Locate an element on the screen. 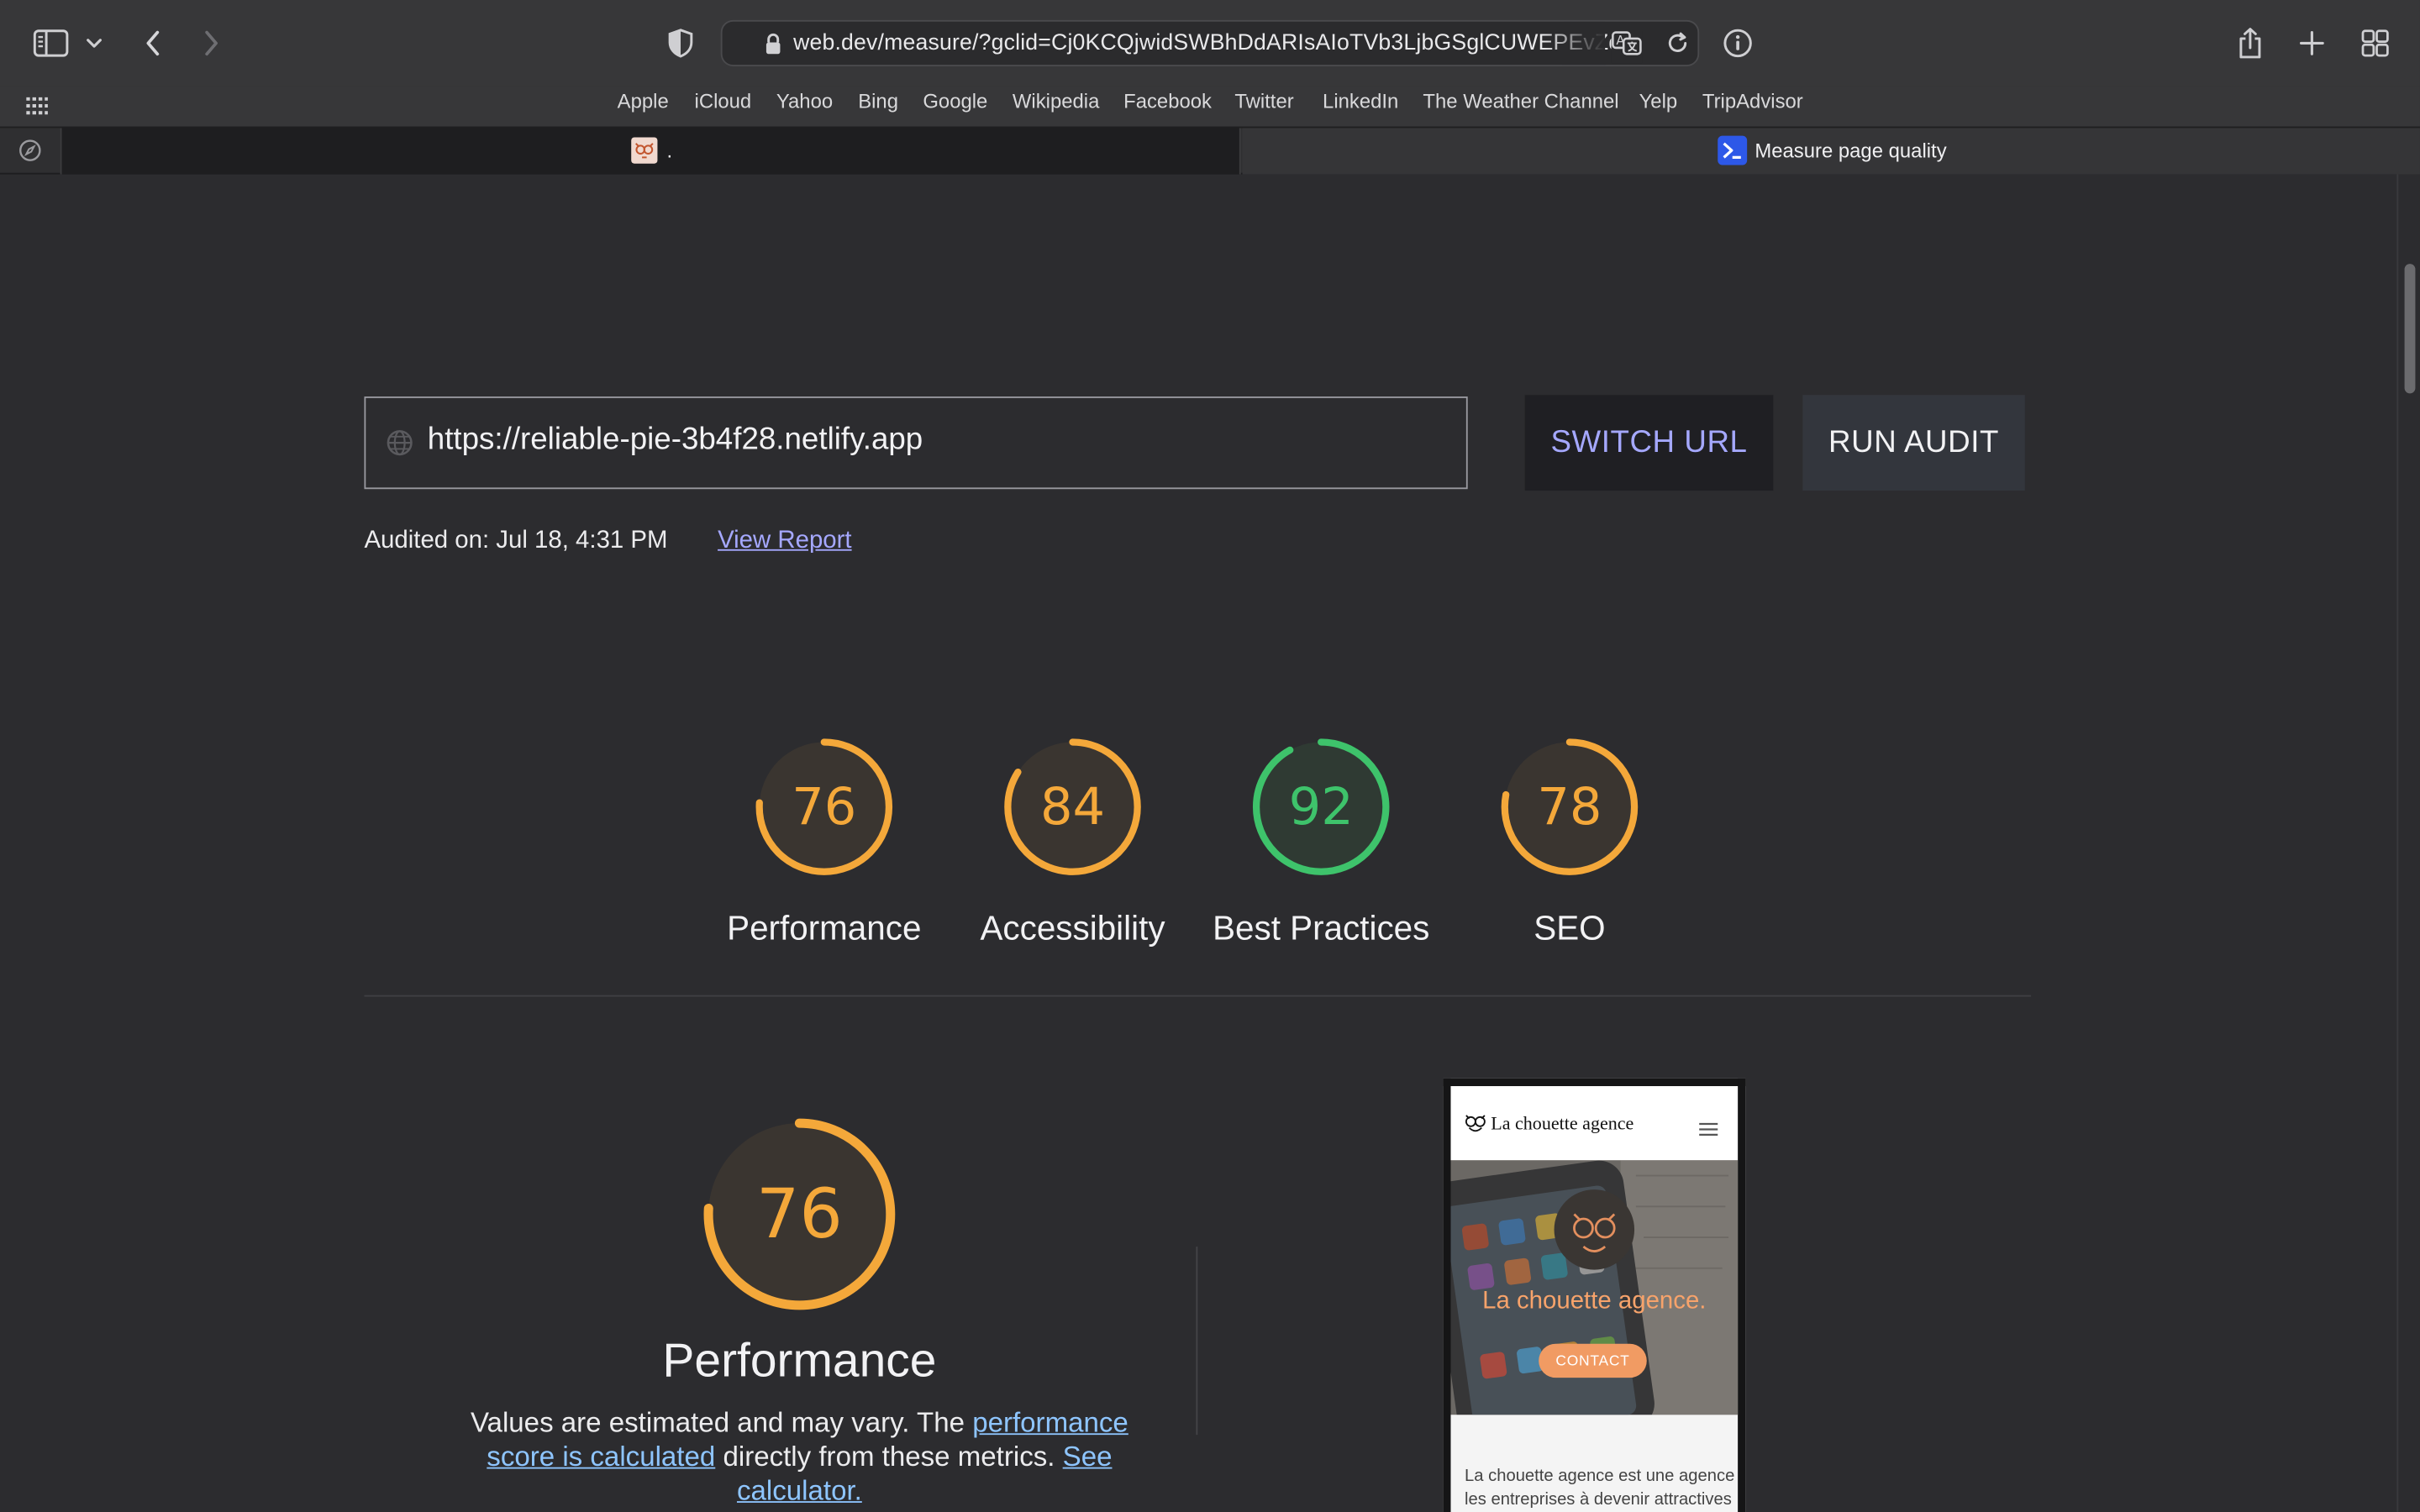 The height and width of the screenshot is (1512, 2420). gauge-accessibility-score: 84 is located at coordinates (1073, 807).